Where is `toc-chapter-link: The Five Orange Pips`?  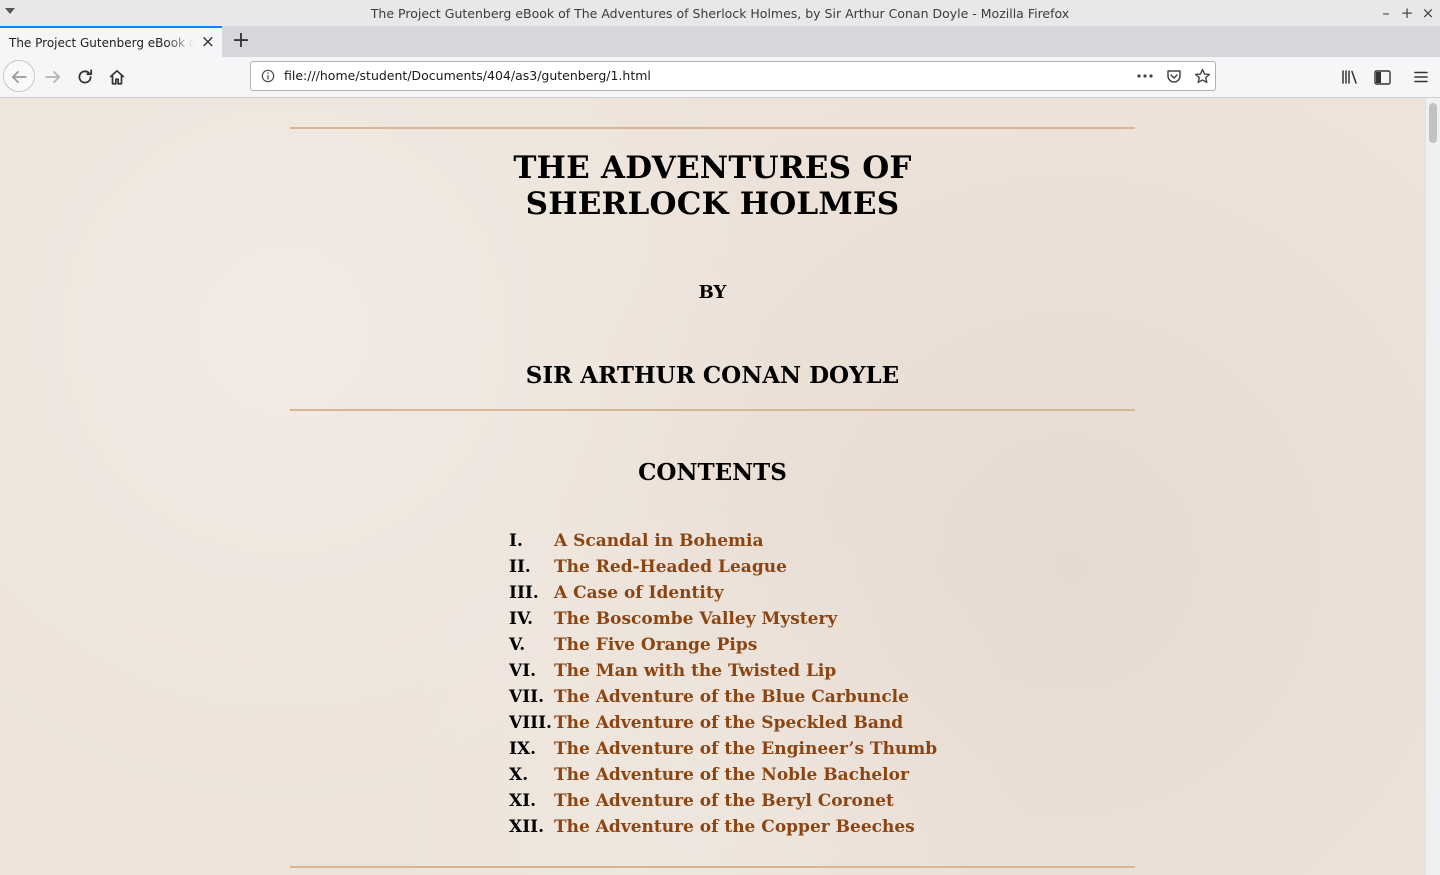
toc-chapter-link: The Five Orange Pips is located at coordinates (655, 645).